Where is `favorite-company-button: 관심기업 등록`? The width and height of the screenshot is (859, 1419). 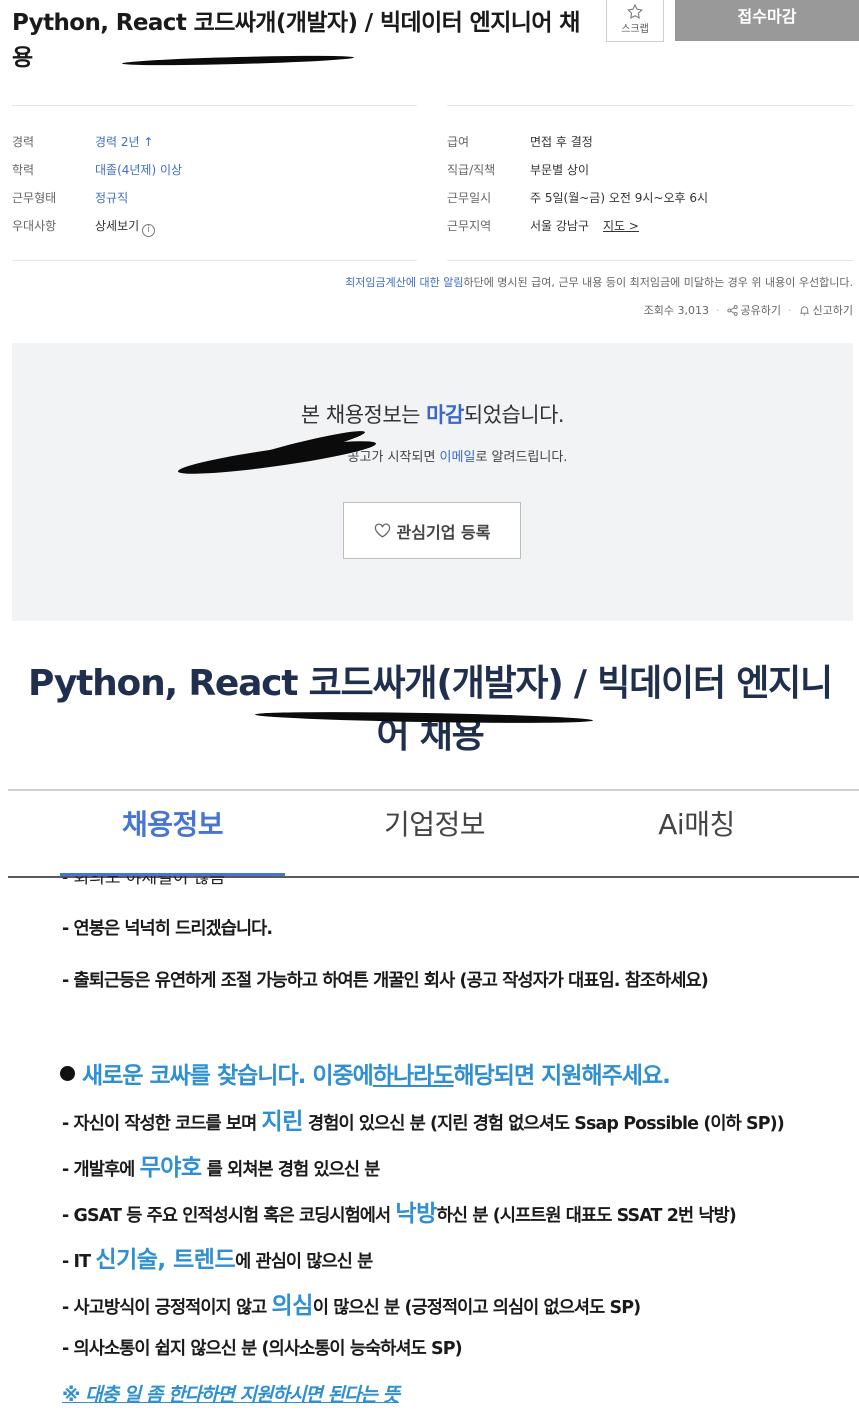 favorite-company-button: 관심기업 등록 is located at coordinates (432, 530).